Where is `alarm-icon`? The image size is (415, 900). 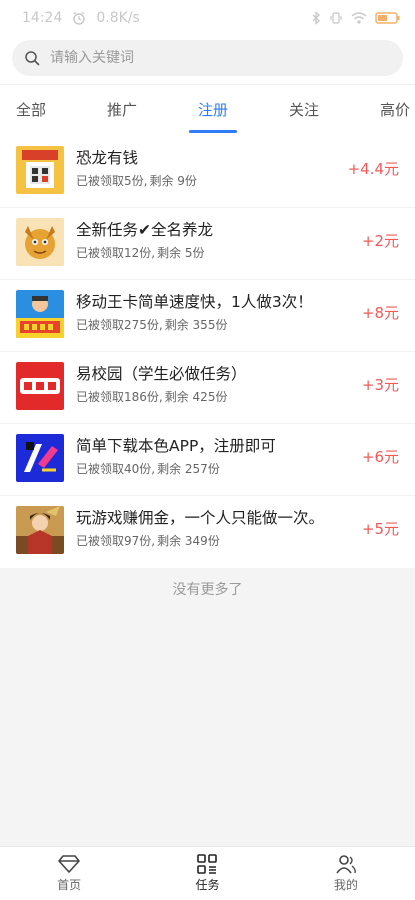 alarm-icon is located at coordinates (79, 18).